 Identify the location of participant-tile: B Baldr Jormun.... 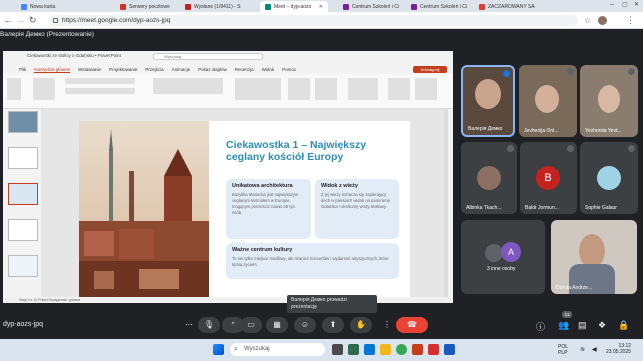
(548, 178).